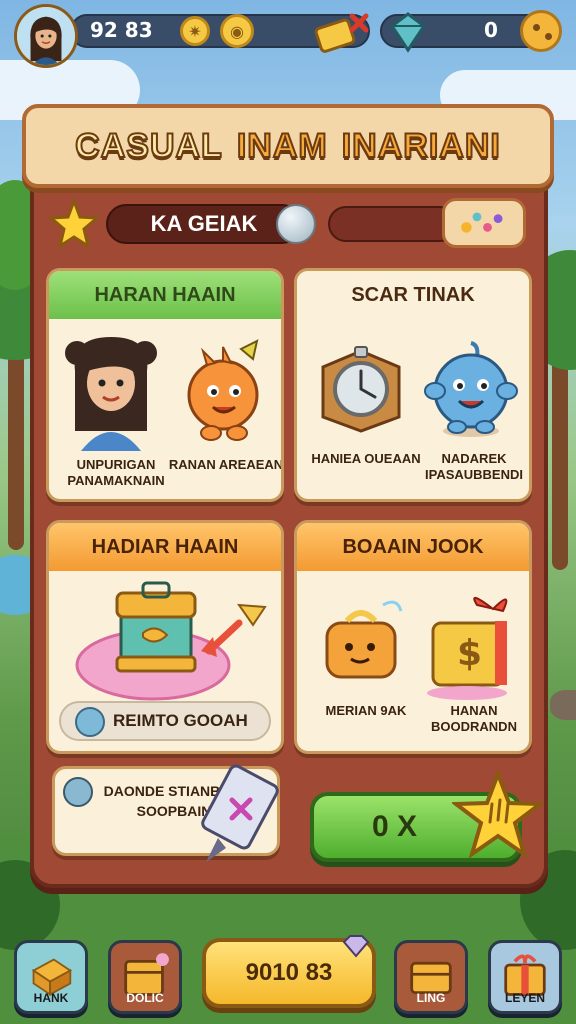  Describe the element at coordinates (408, 32) in the screenshot. I see `diamond-icon` at that location.